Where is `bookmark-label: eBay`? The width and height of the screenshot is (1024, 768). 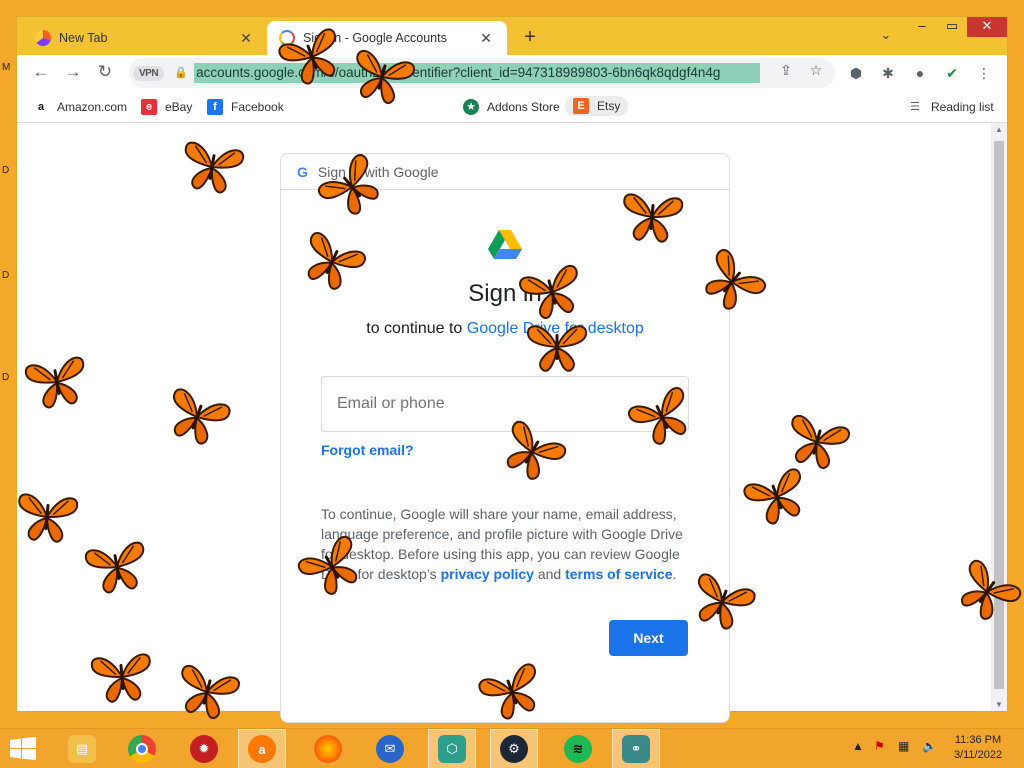 bookmark-label: eBay is located at coordinates (179, 107).